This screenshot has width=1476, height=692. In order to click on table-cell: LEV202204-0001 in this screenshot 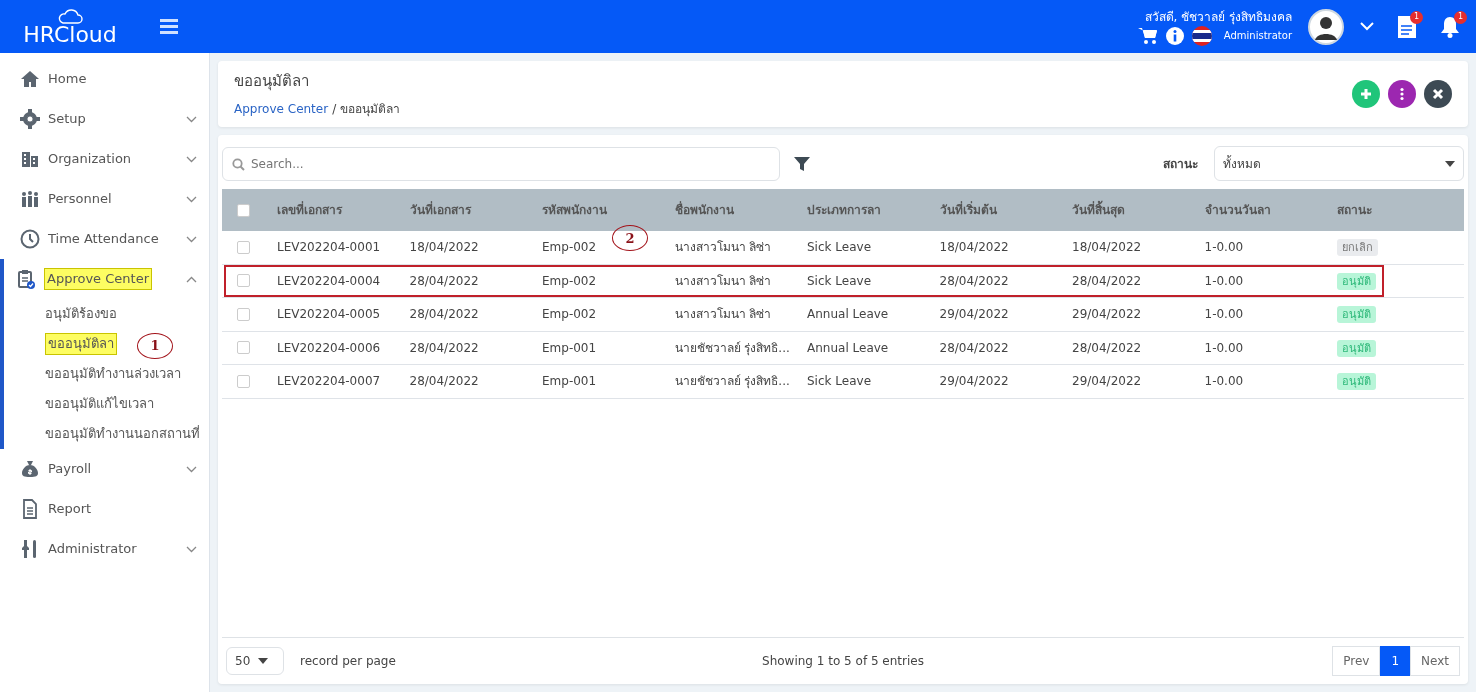, I will do `click(329, 247)`.